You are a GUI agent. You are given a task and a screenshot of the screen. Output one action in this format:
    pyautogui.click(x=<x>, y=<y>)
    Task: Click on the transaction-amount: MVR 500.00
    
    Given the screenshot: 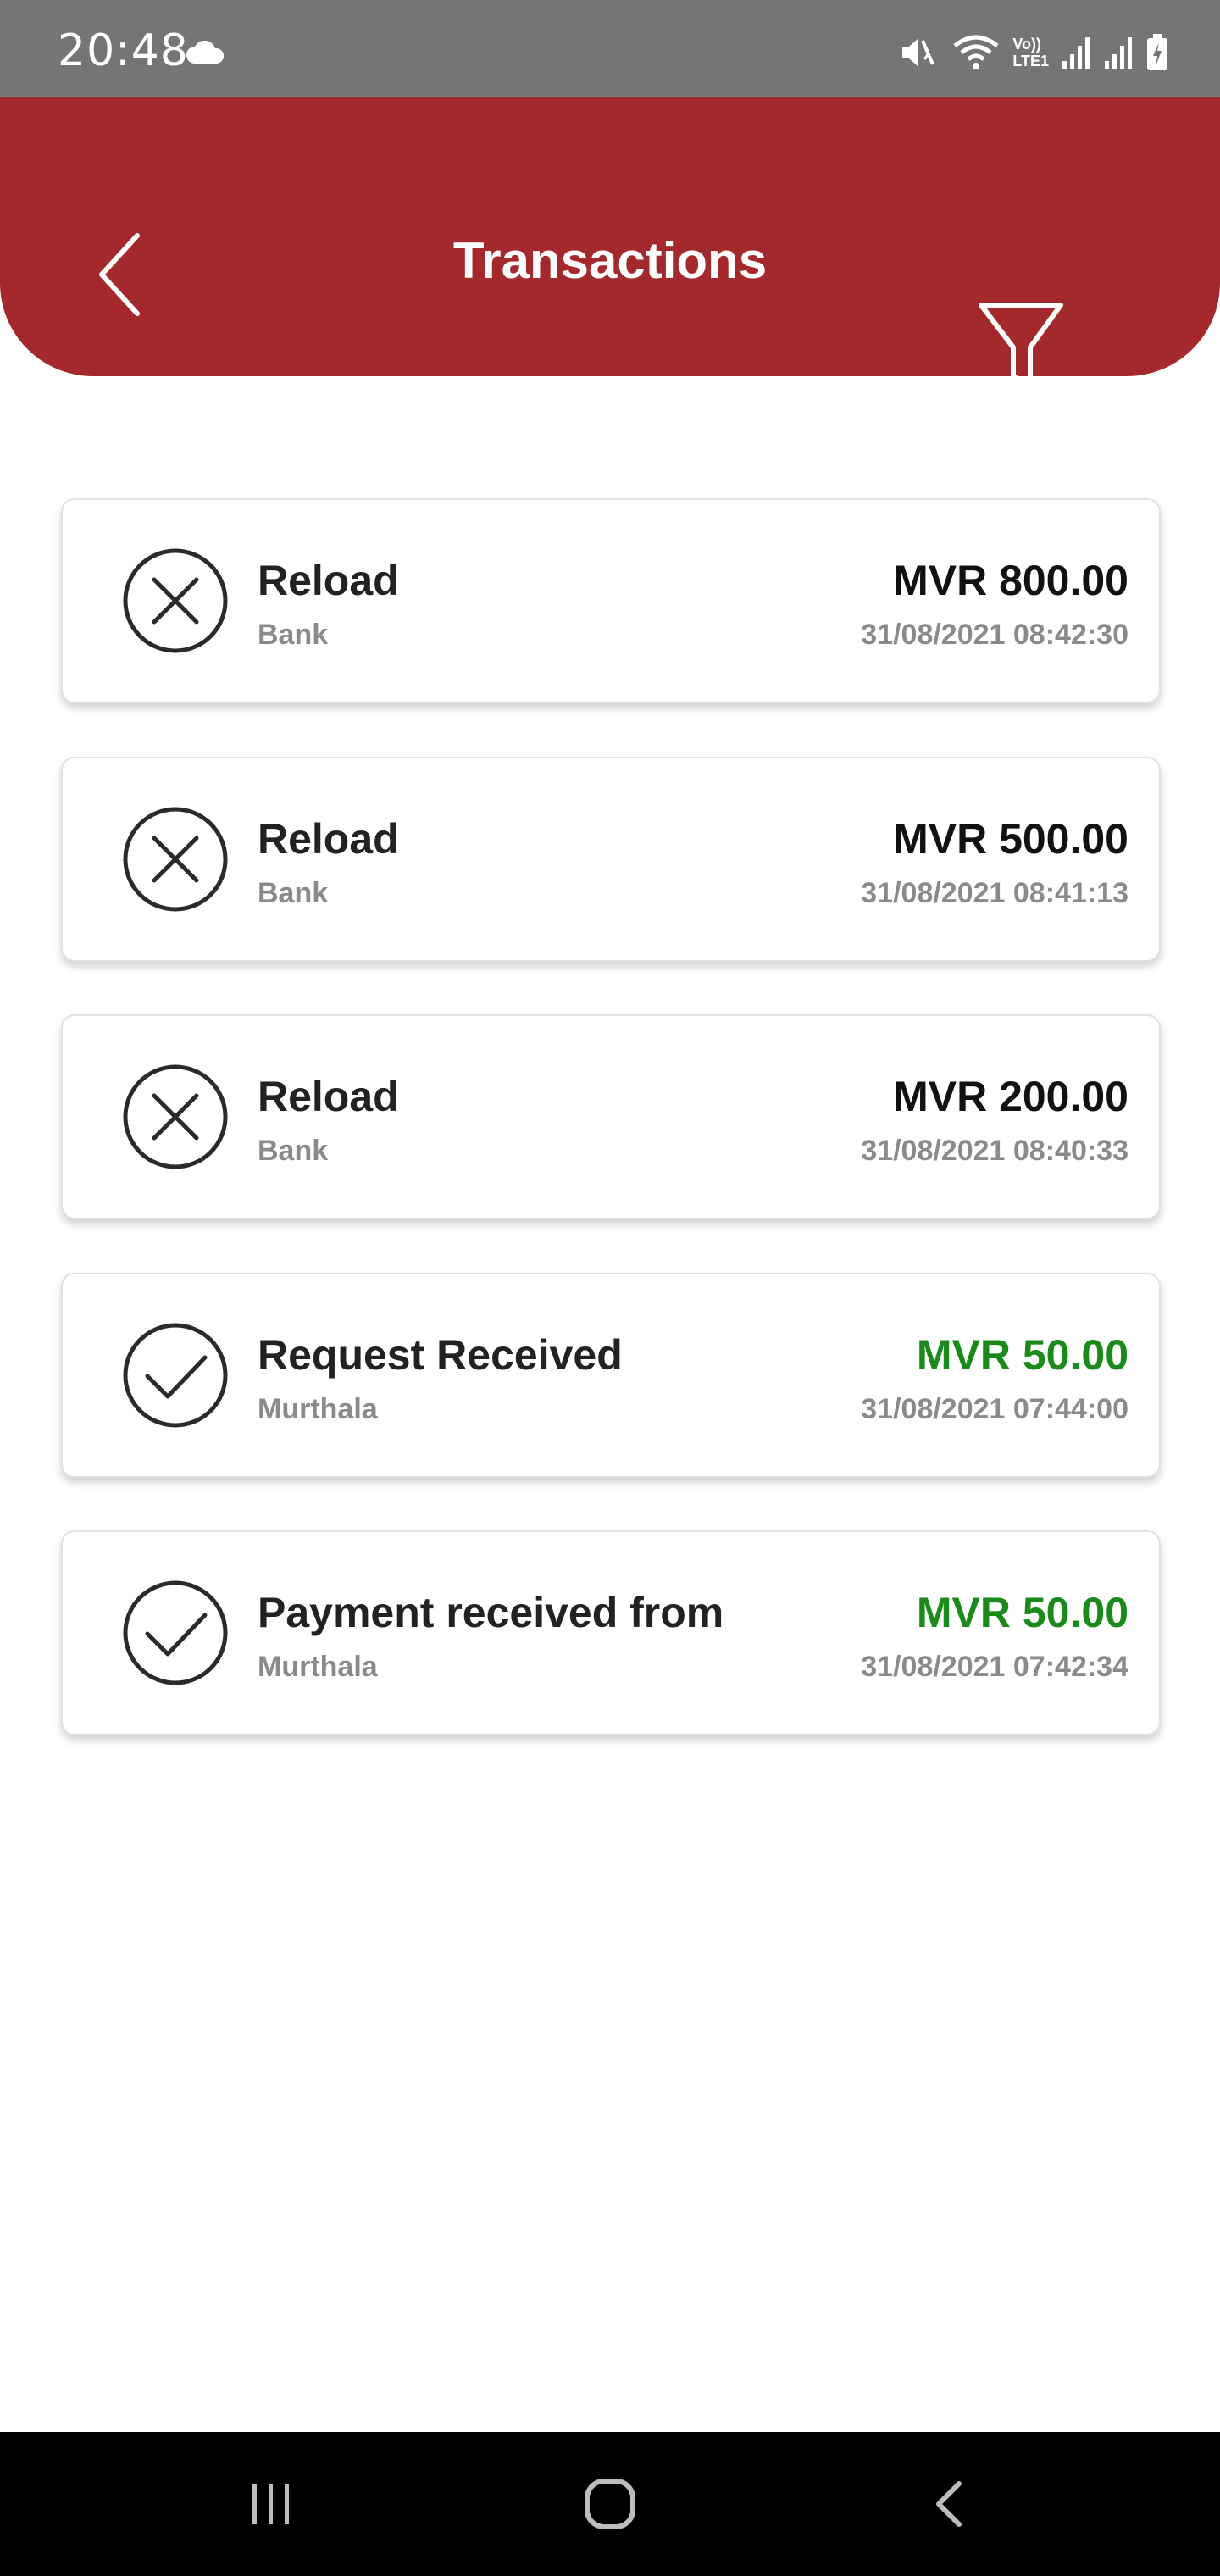 What is the action you would take?
    pyautogui.click(x=1010, y=839)
    